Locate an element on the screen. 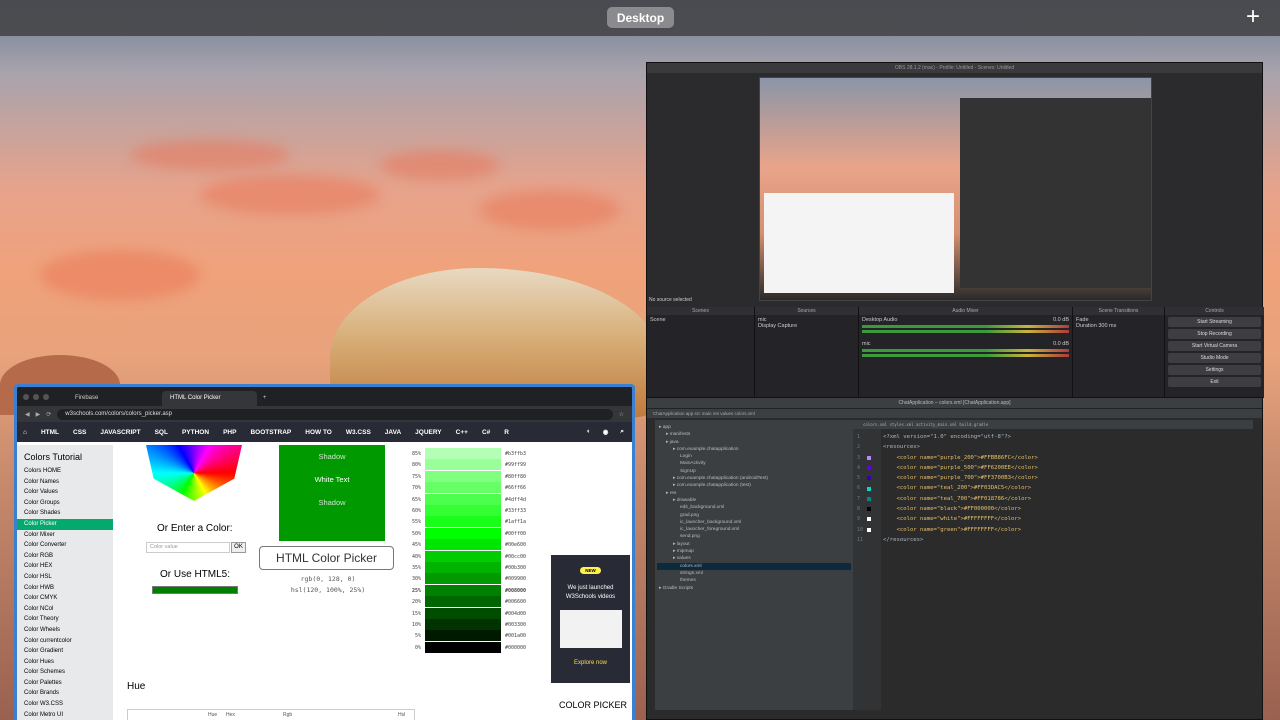  shade-row: 25% #008000 is located at coordinates (470, 590).